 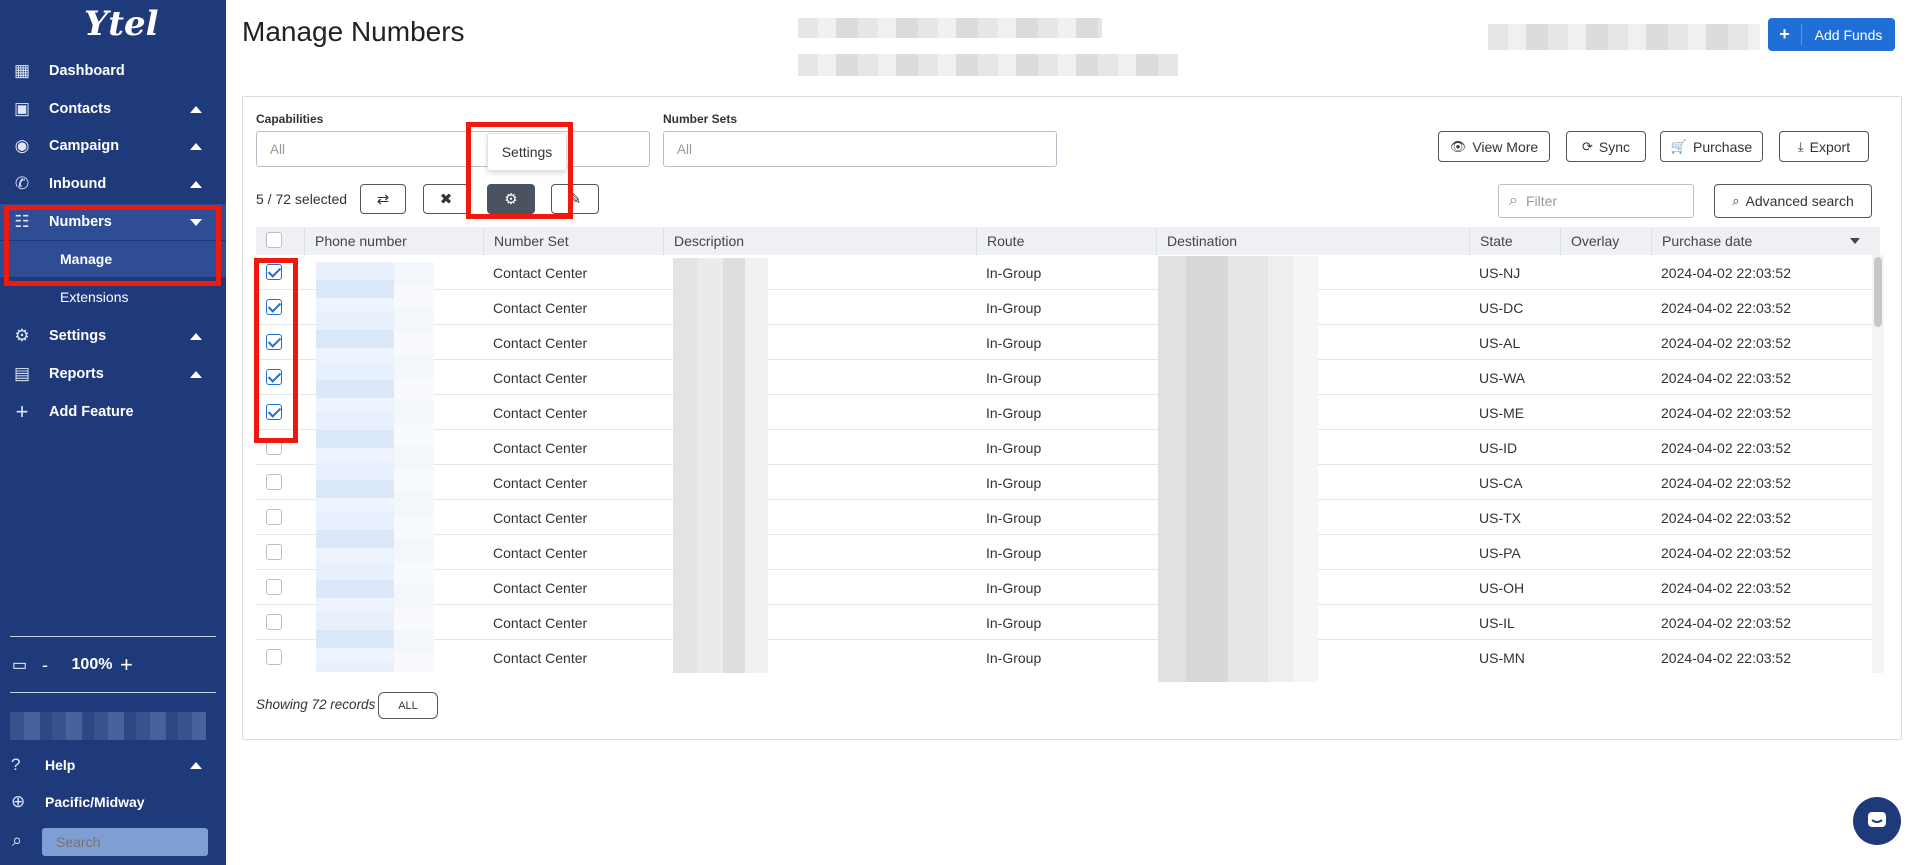 What do you see at coordinates (1312, 241) in the screenshot?
I see `column-header-destination: Destination` at bounding box center [1312, 241].